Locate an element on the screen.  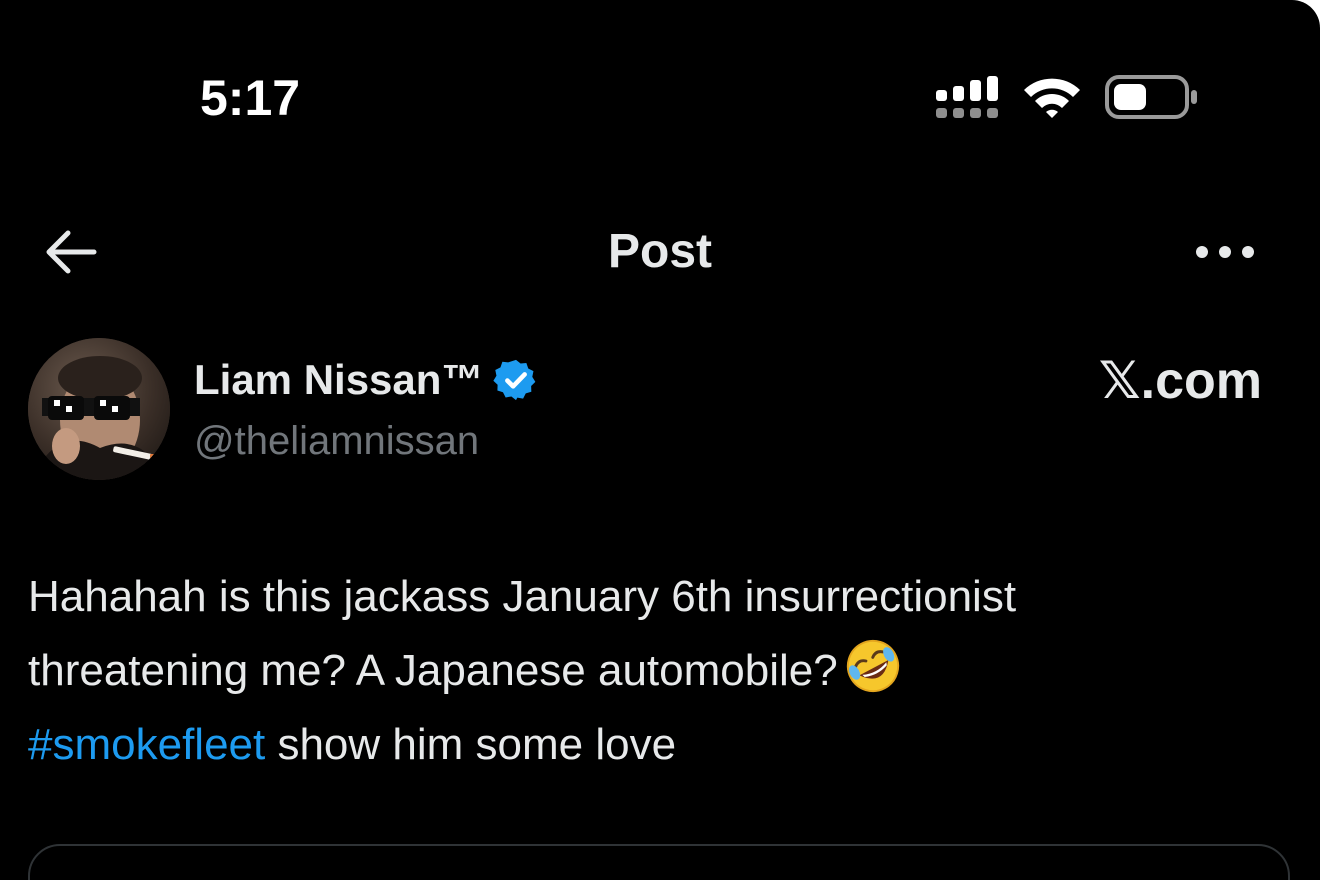
hashtag-link: #smokefleet is located at coordinates (146, 744).